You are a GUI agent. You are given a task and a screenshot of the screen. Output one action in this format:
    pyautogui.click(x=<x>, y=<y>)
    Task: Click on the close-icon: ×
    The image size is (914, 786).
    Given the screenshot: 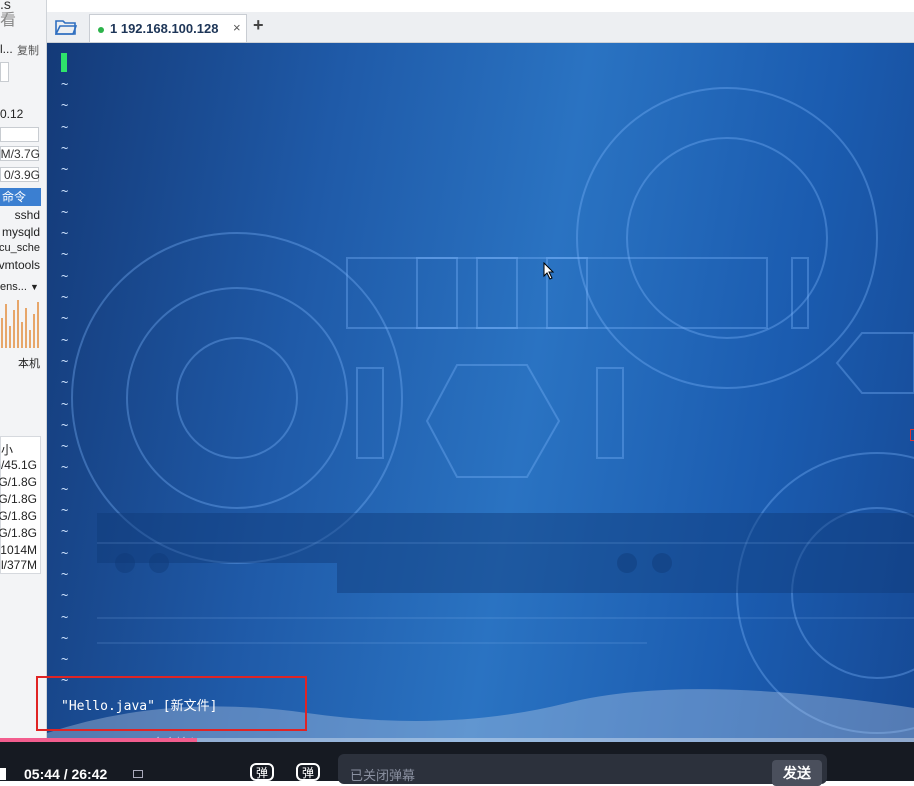 What is the action you would take?
    pyautogui.click(x=237, y=27)
    